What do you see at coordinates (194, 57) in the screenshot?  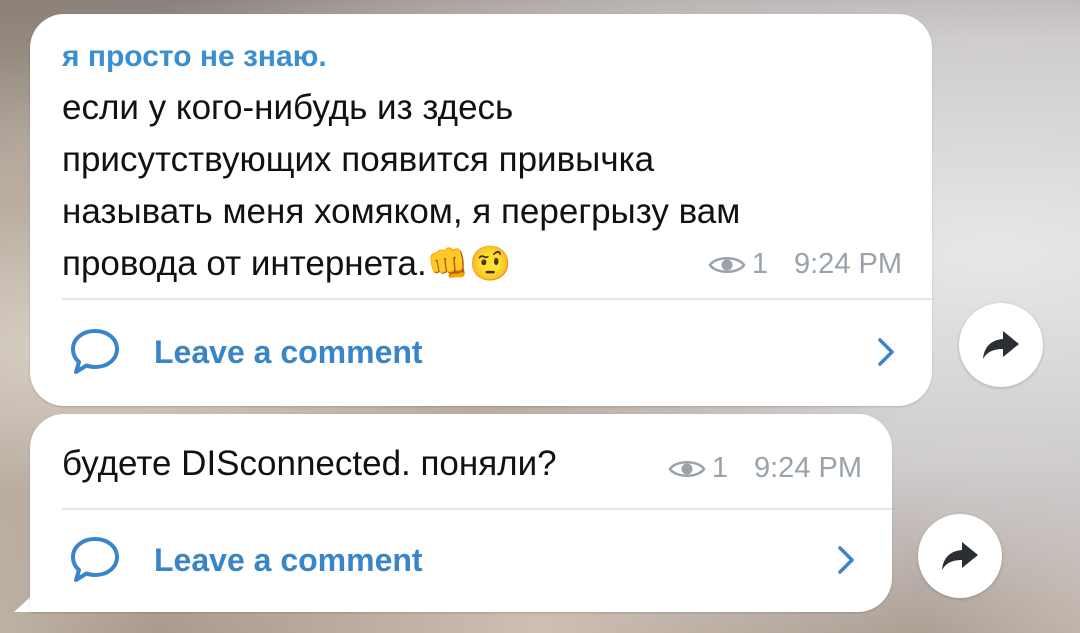 I see `author-name: я просто не знаю.` at bounding box center [194, 57].